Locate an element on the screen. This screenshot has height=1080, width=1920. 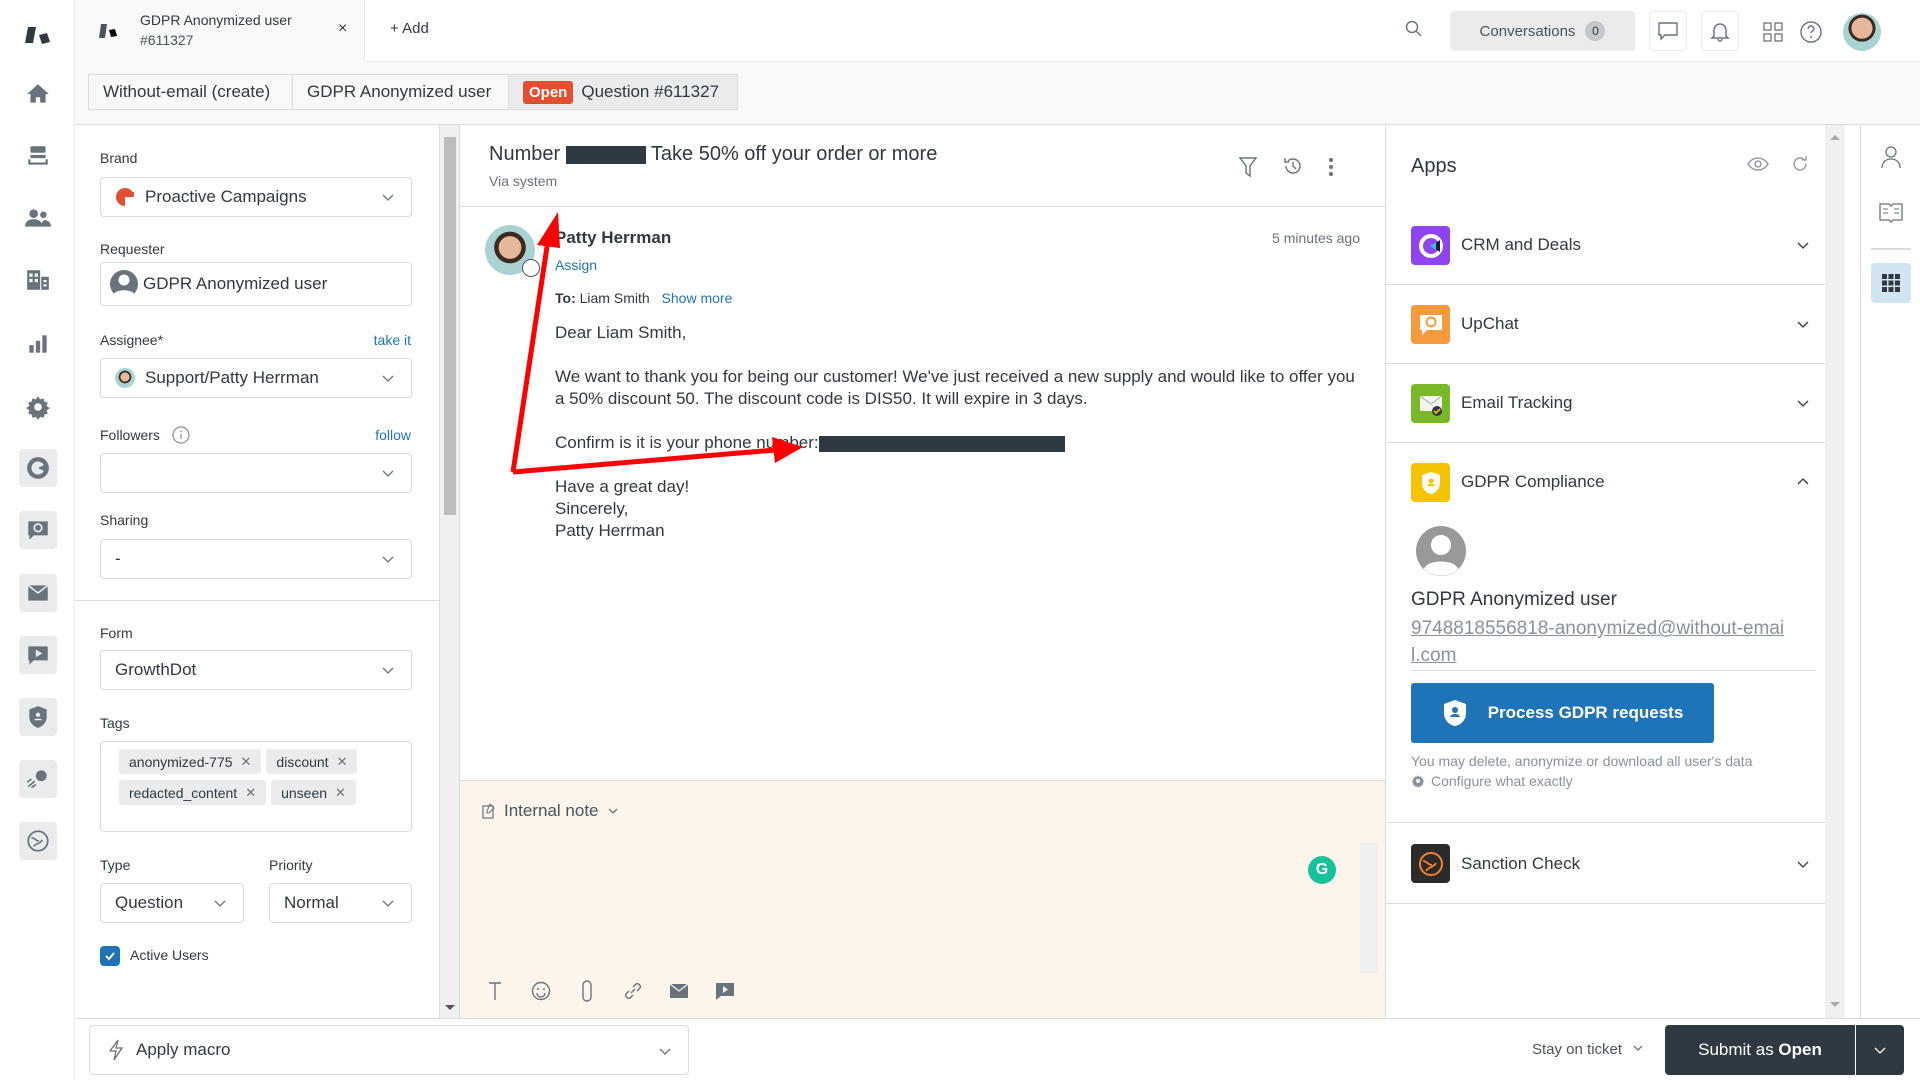
conversations-button: Conversations 0 is located at coordinates (1542, 31).